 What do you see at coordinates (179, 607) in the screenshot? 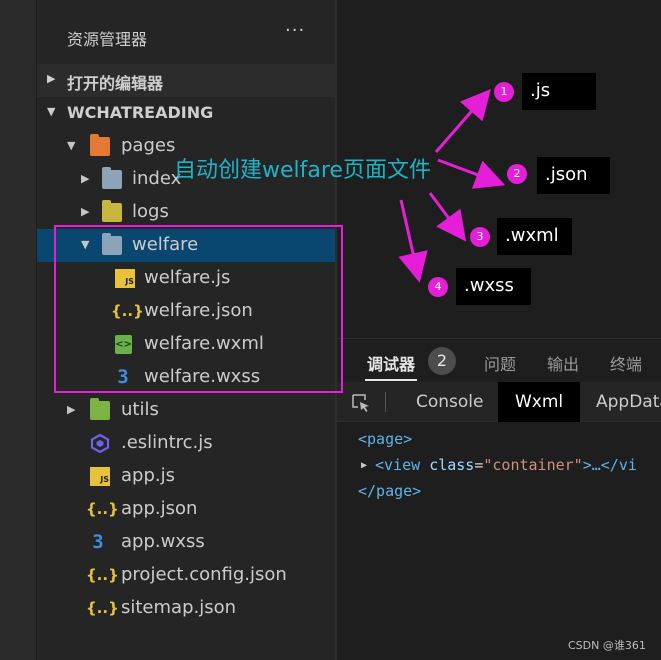
I see `tree-label: sitemap.json` at bounding box center [179, 607].